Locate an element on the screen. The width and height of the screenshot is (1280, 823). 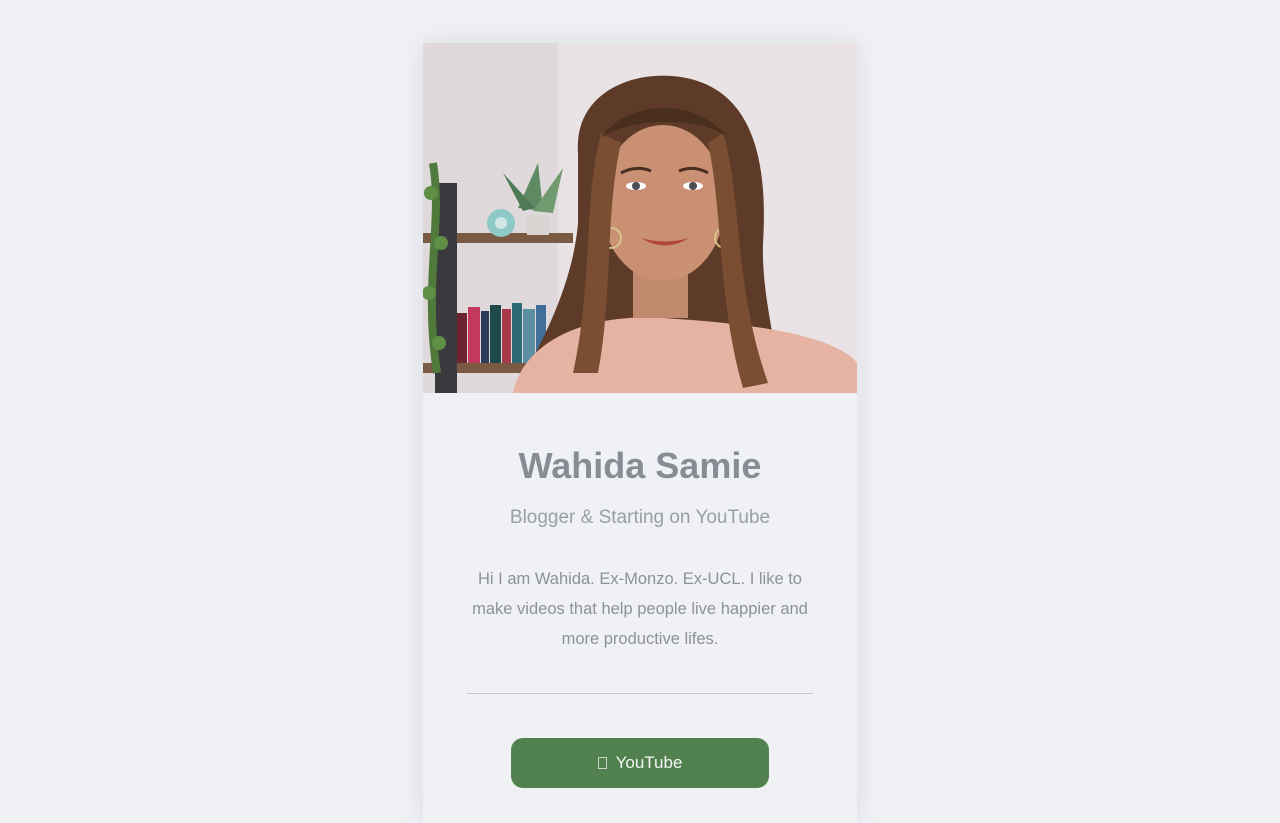
youtube-icon is located at coordinates (602, 763).